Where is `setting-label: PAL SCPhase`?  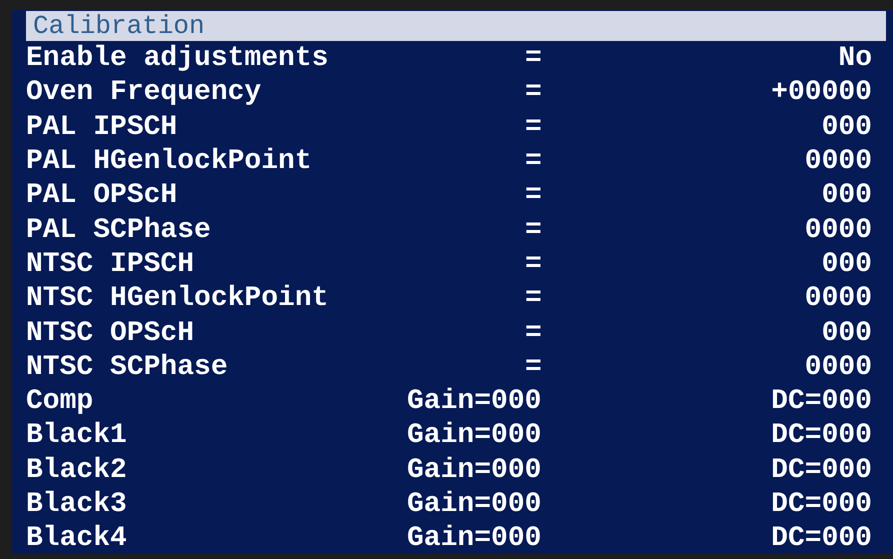 setting-label: PAL SCPhase is located at coordinates (118, 231).